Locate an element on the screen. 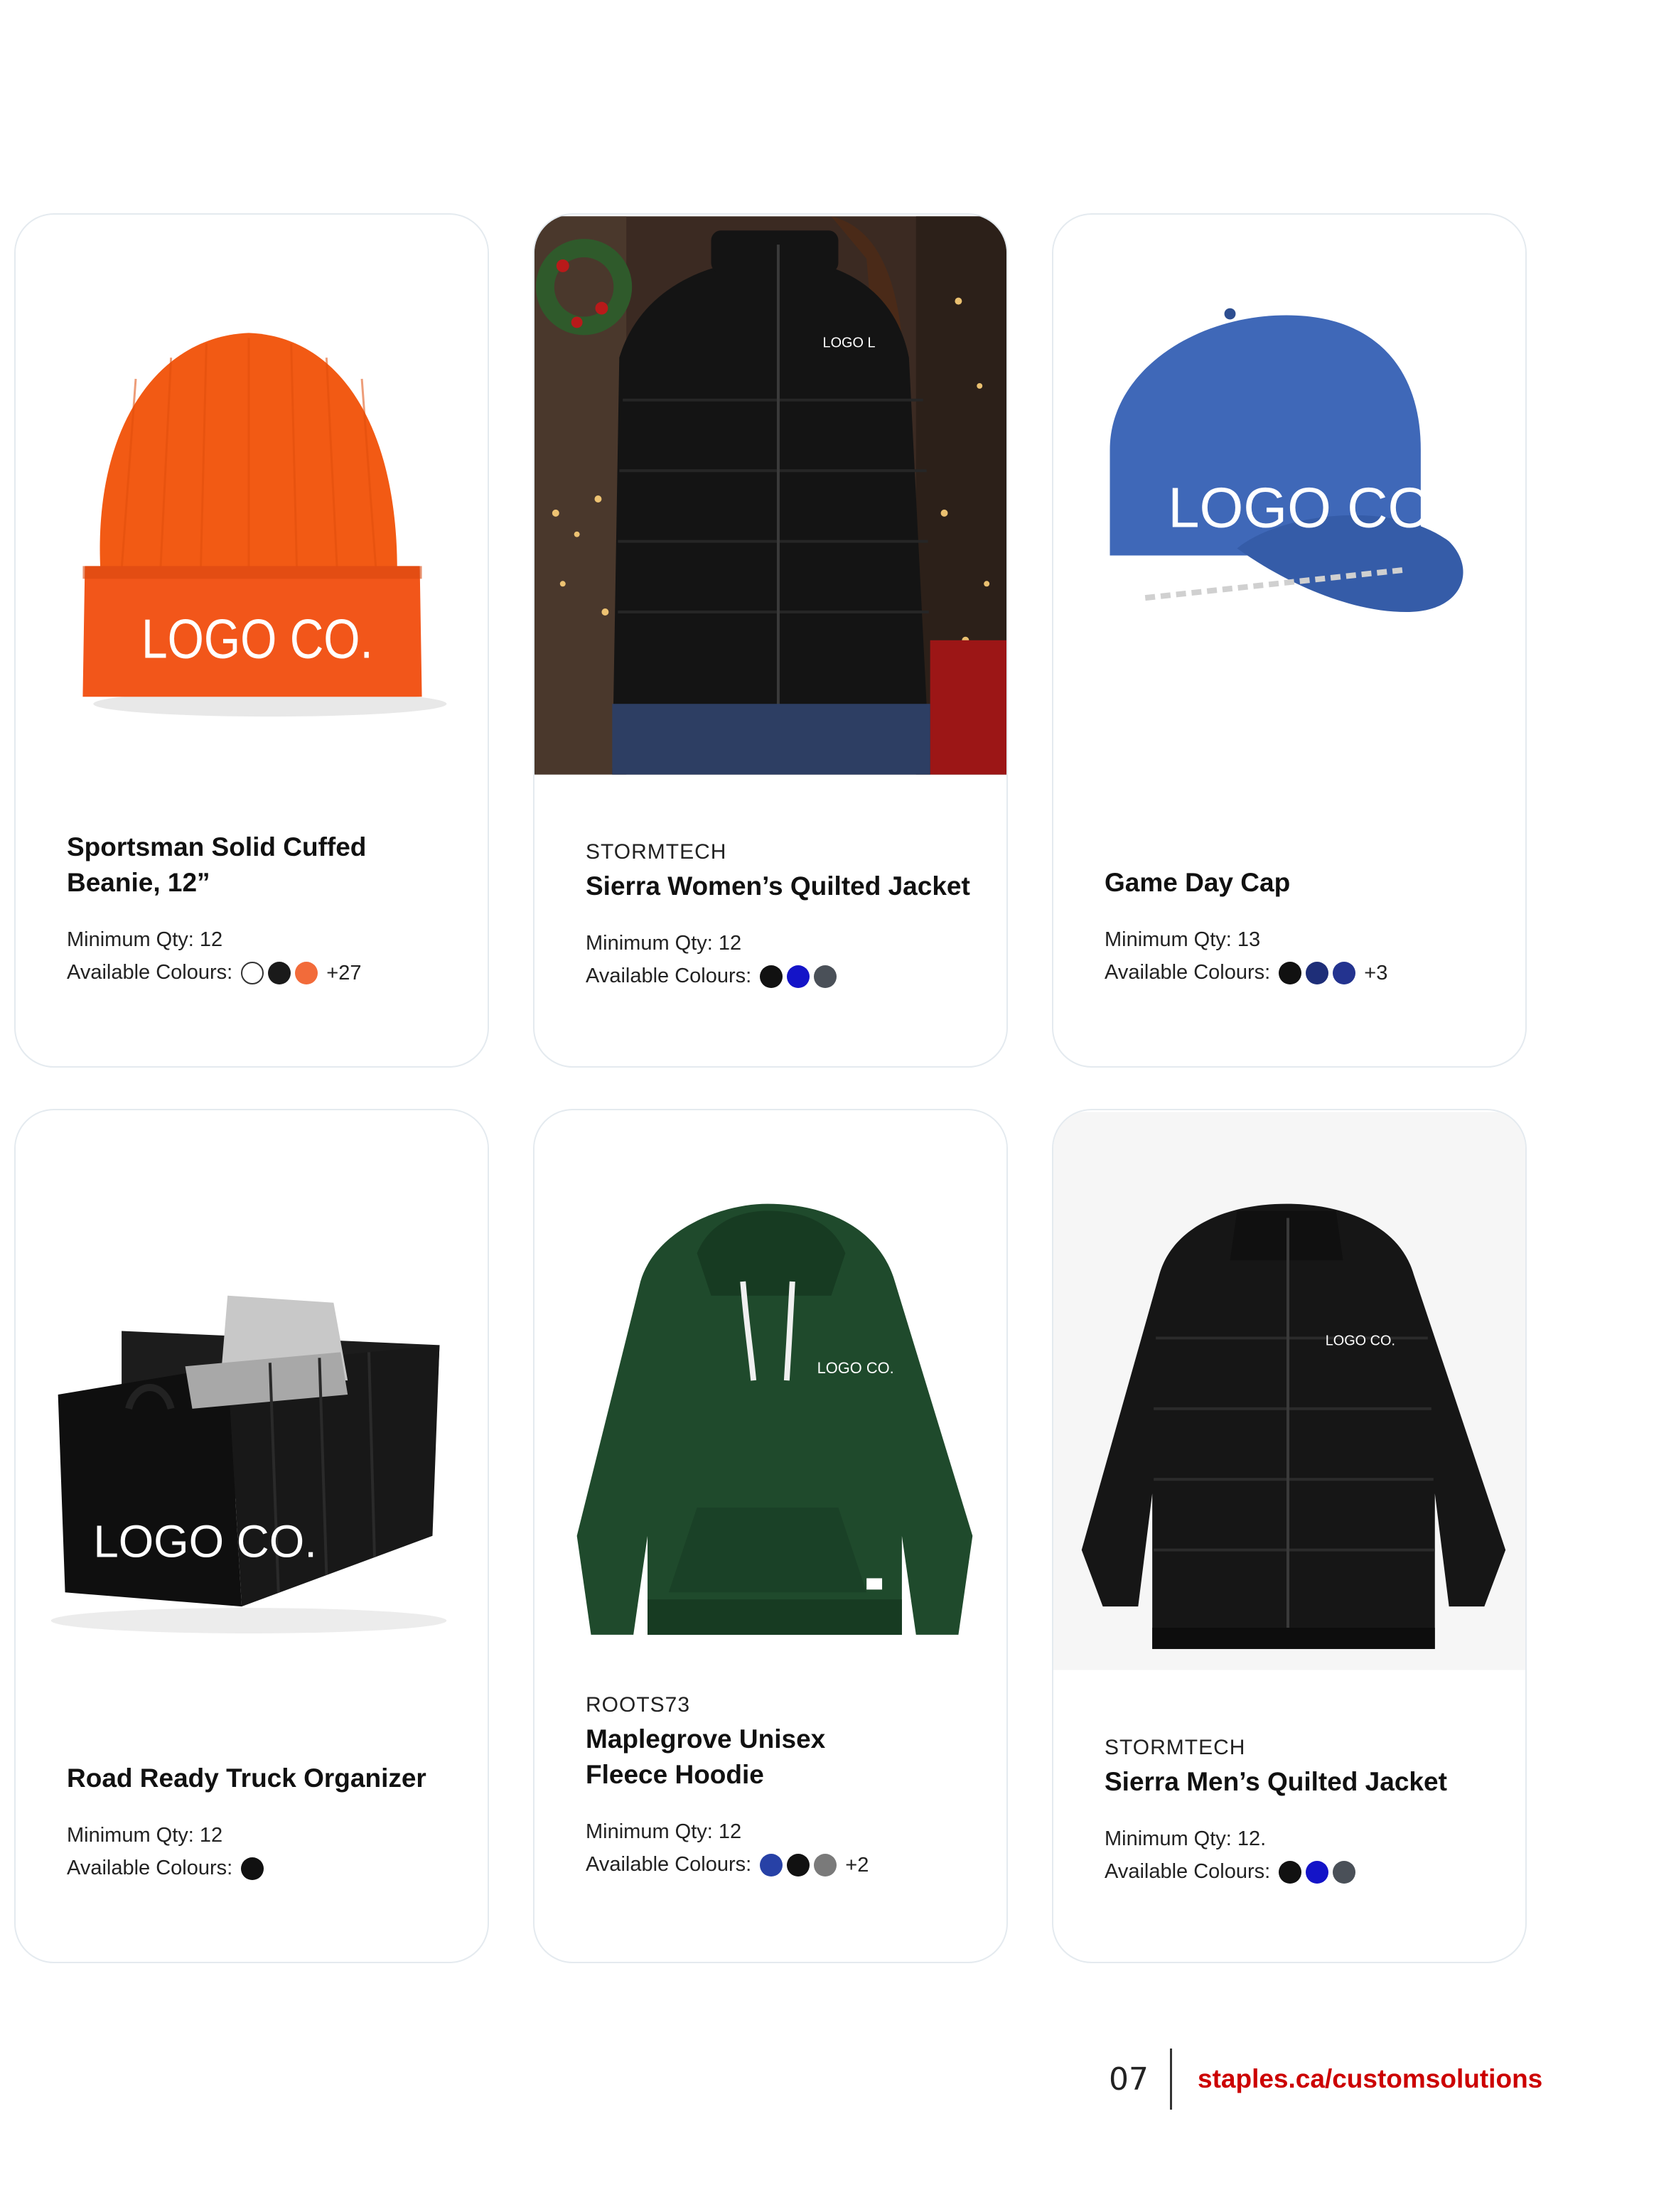  product-meta: Minimum Qty: 13 Available Colours: +3 is located at coordinates (1301, 956).